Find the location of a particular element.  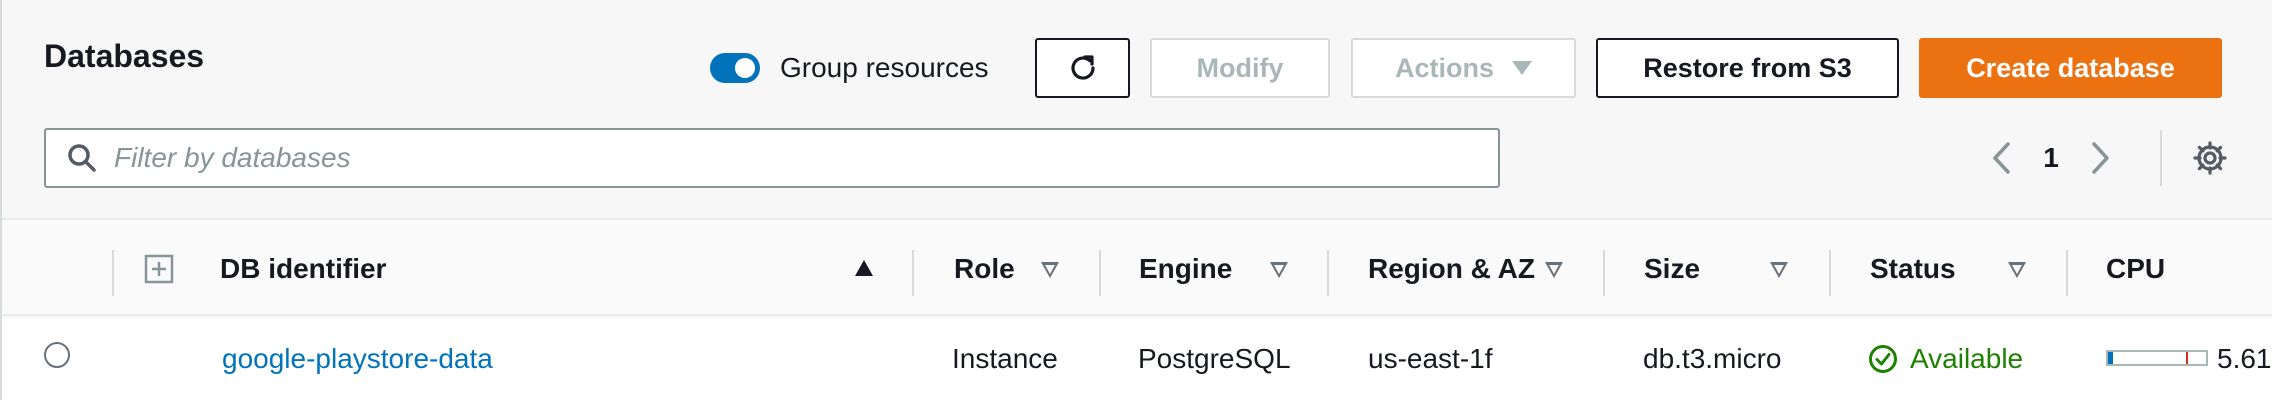

restore-button-label: Restore from S3 is located at coordinates (1747, 67).